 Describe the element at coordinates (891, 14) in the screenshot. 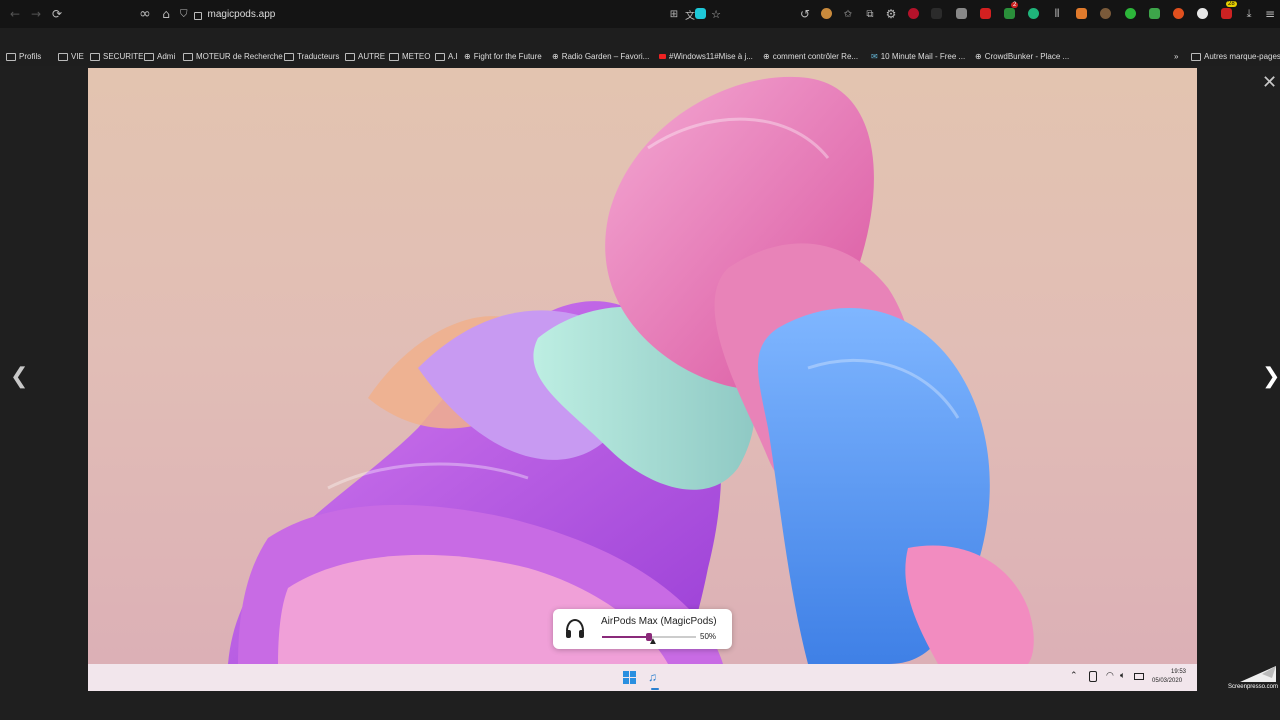

I see `gear-icon: ⚙` at that location.